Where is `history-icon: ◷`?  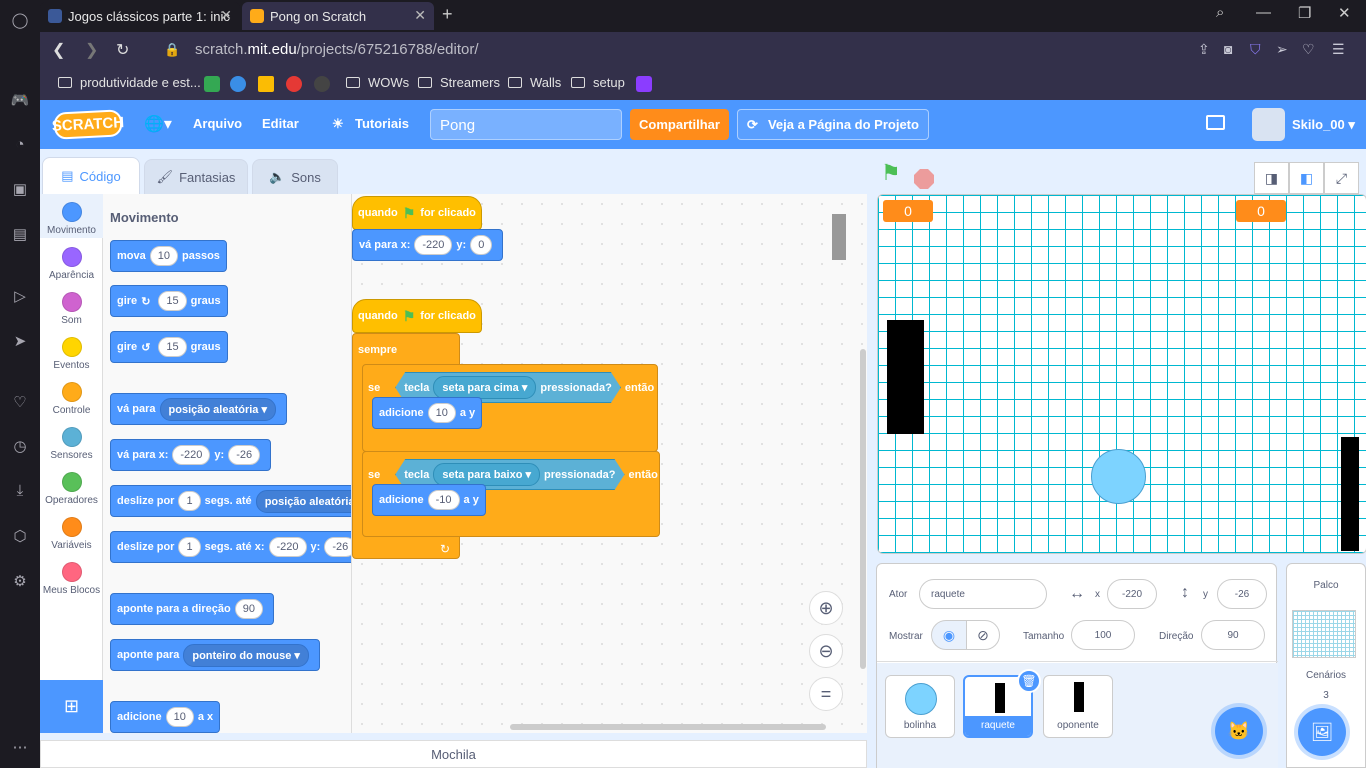 history-icon: ◷ is located at coordinates (20, 446).